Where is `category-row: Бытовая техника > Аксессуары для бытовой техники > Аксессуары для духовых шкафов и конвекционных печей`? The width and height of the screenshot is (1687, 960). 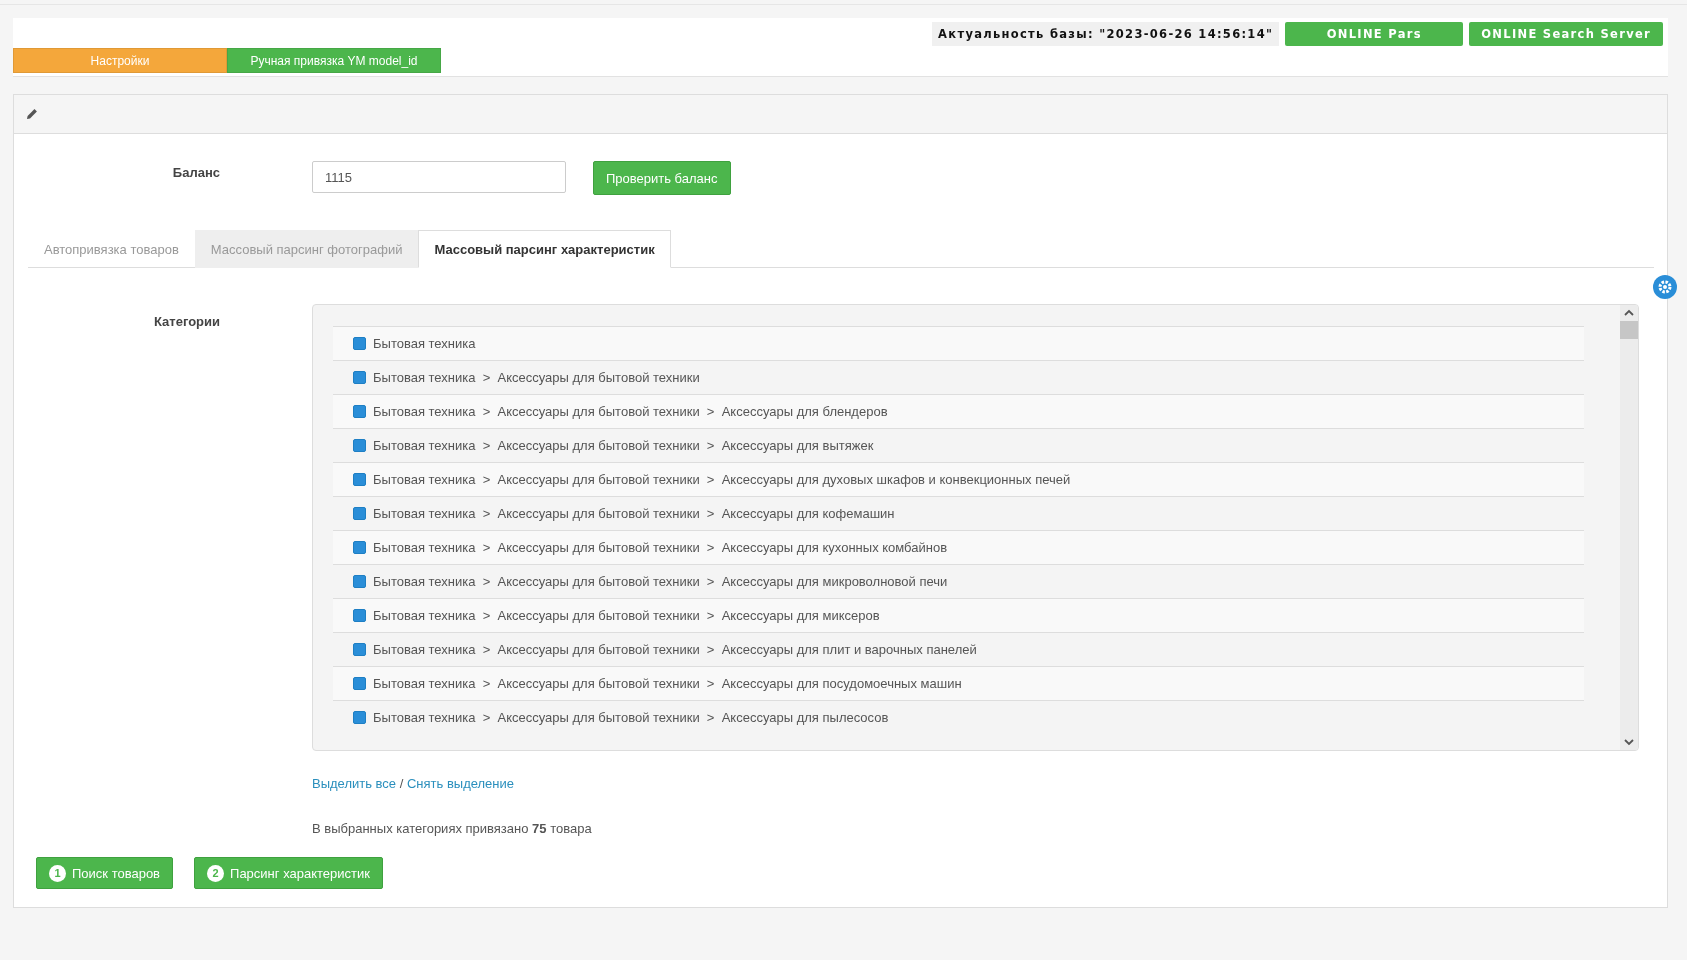
category-row: Бытовая техника > Аксессуары для бытовой техники > Аксессуары для духовых шкафов и конвекционных печей is located at coordinates (958, 479).